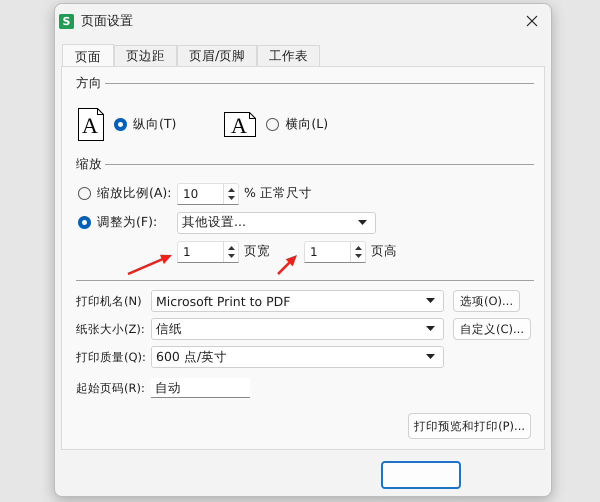 The width and height of the screenshot is (600, 502). Describe the element at coordinates (154, 124) in the screenshot. I see `radio-label: 纵向(T)` at that location.